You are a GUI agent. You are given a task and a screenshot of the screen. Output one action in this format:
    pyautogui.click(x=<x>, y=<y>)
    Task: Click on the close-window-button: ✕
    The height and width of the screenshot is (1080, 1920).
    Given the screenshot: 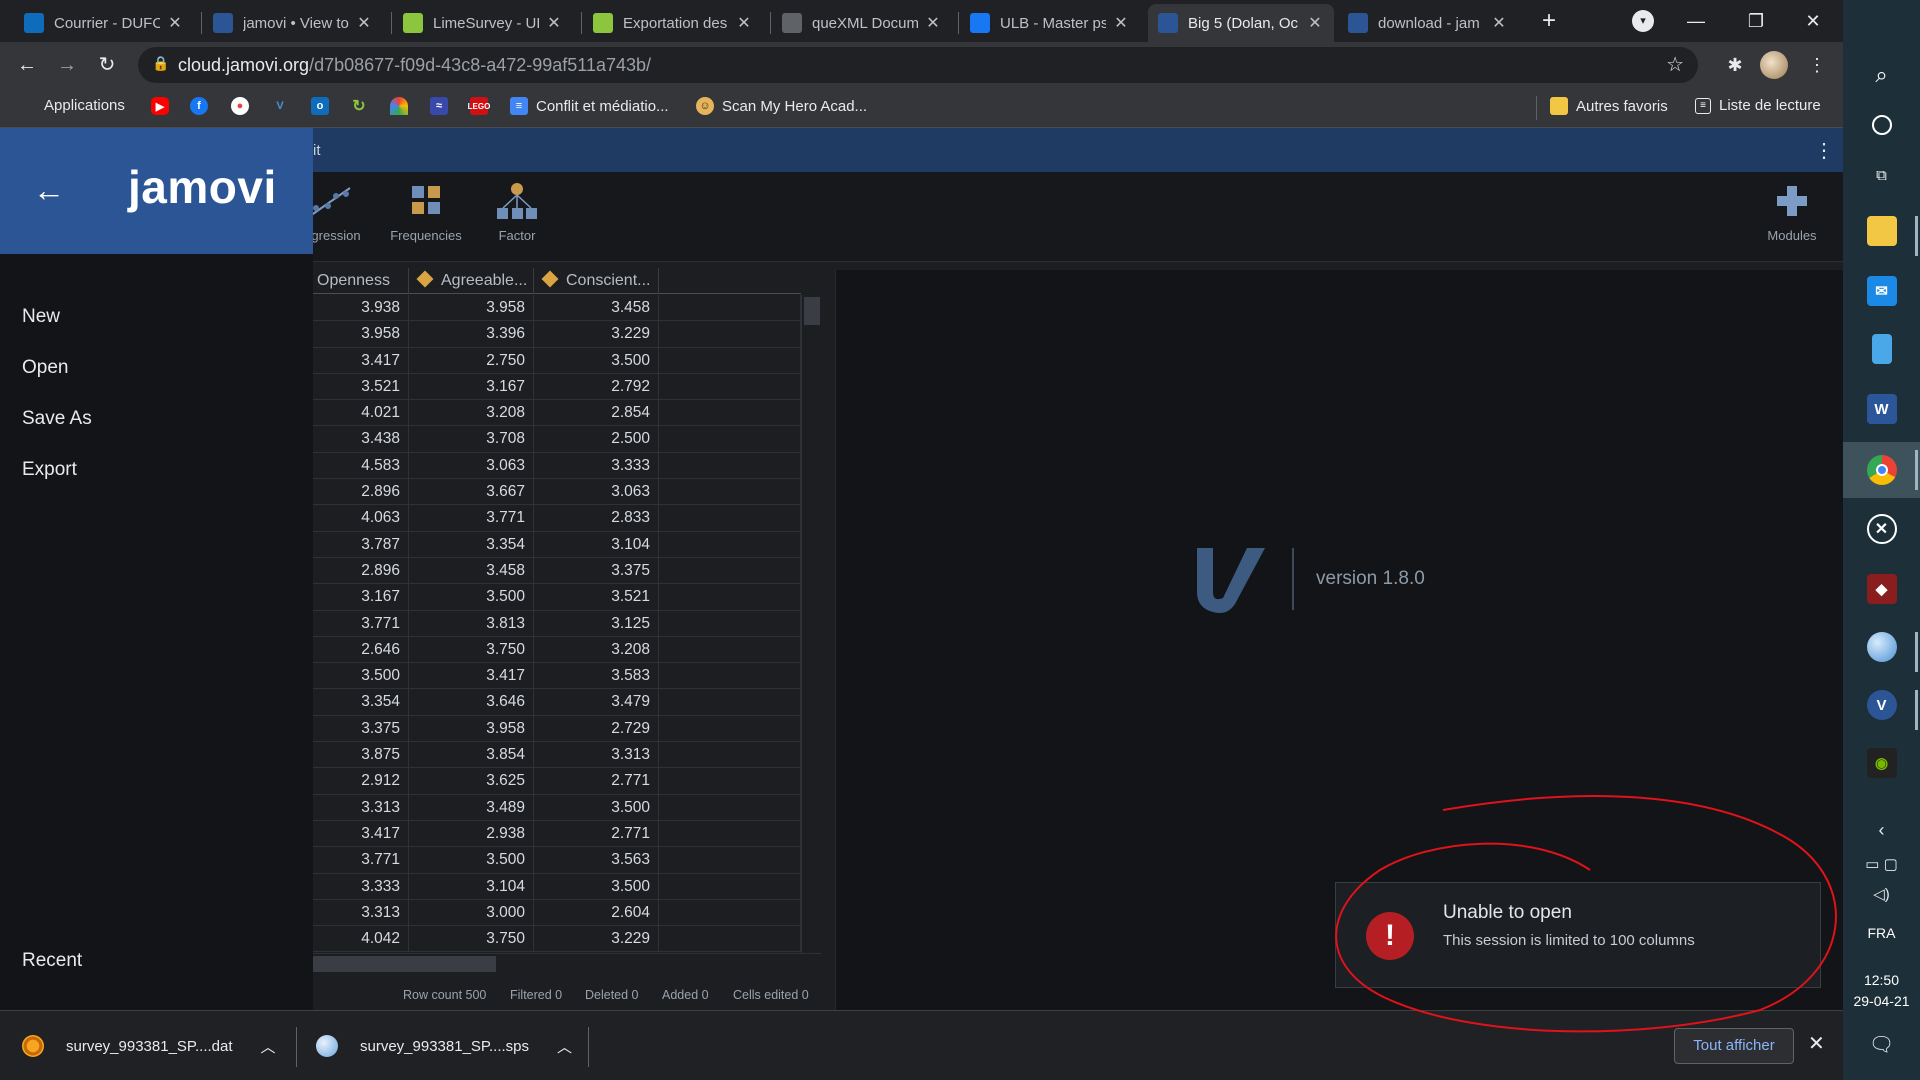 What is the action you would take?
    pyautogui.click(x=1813, y=21)
    